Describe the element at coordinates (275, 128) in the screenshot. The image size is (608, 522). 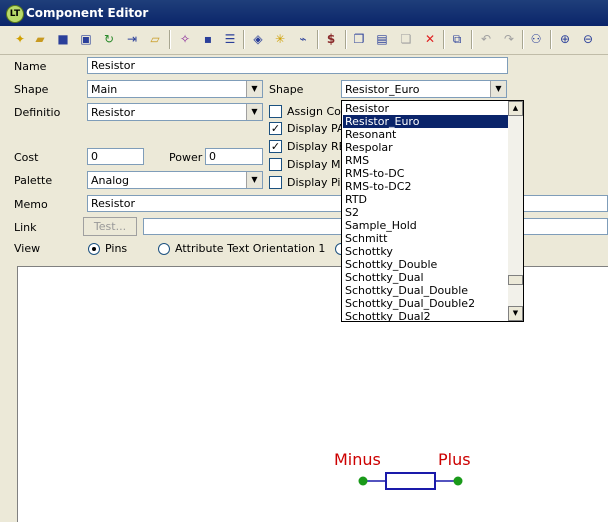
I see `display-pa-checkbox: ✓` at that location.